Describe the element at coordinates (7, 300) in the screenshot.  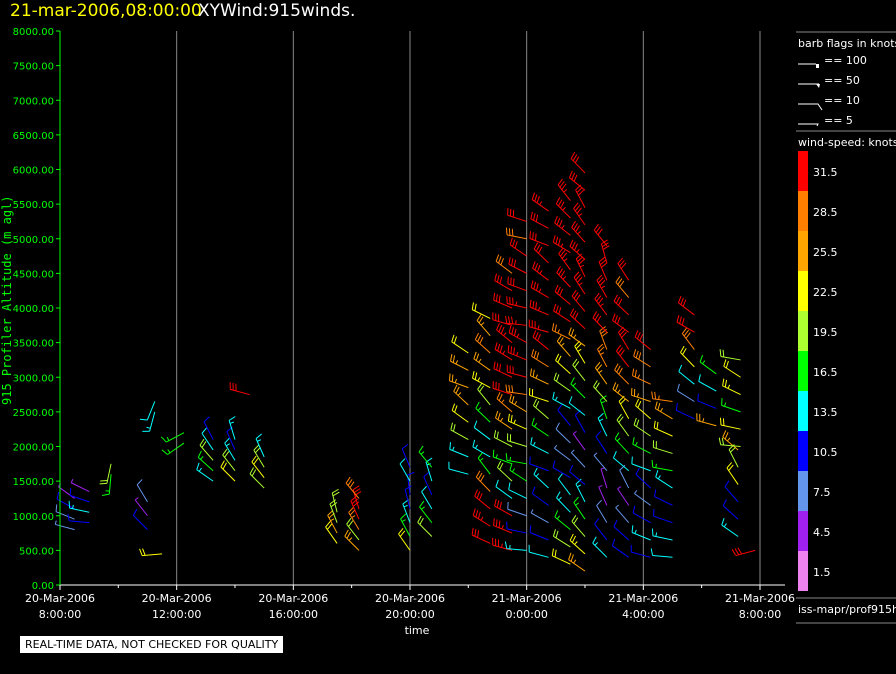
I see `y-axis-label: 915 Profiler Altitude (m agl)` at that location.